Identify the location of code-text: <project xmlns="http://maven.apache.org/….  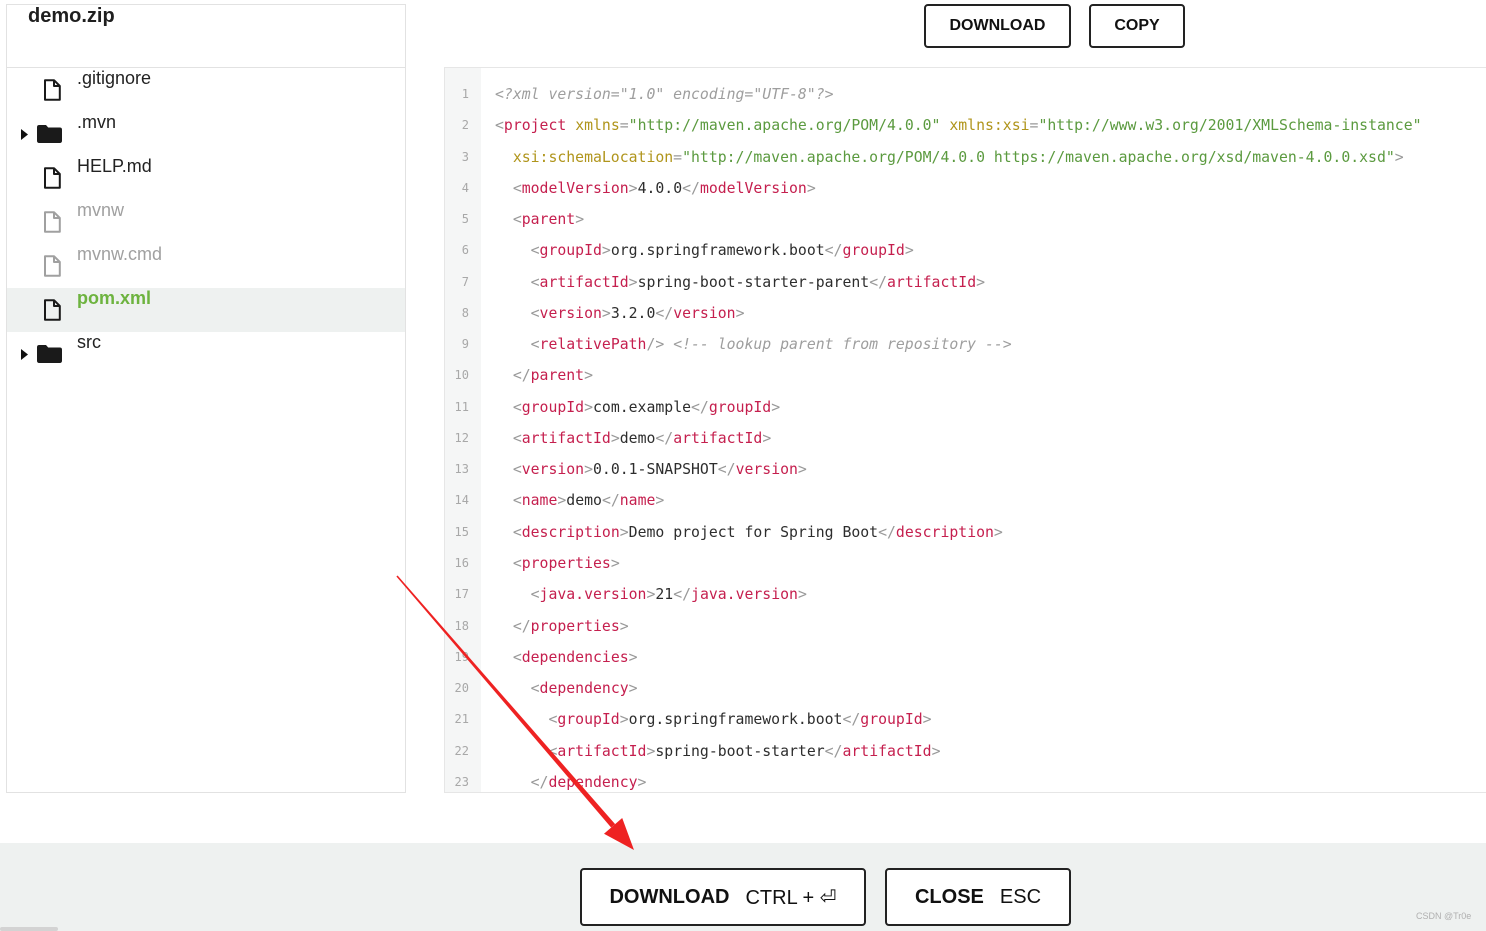
(958, 125).